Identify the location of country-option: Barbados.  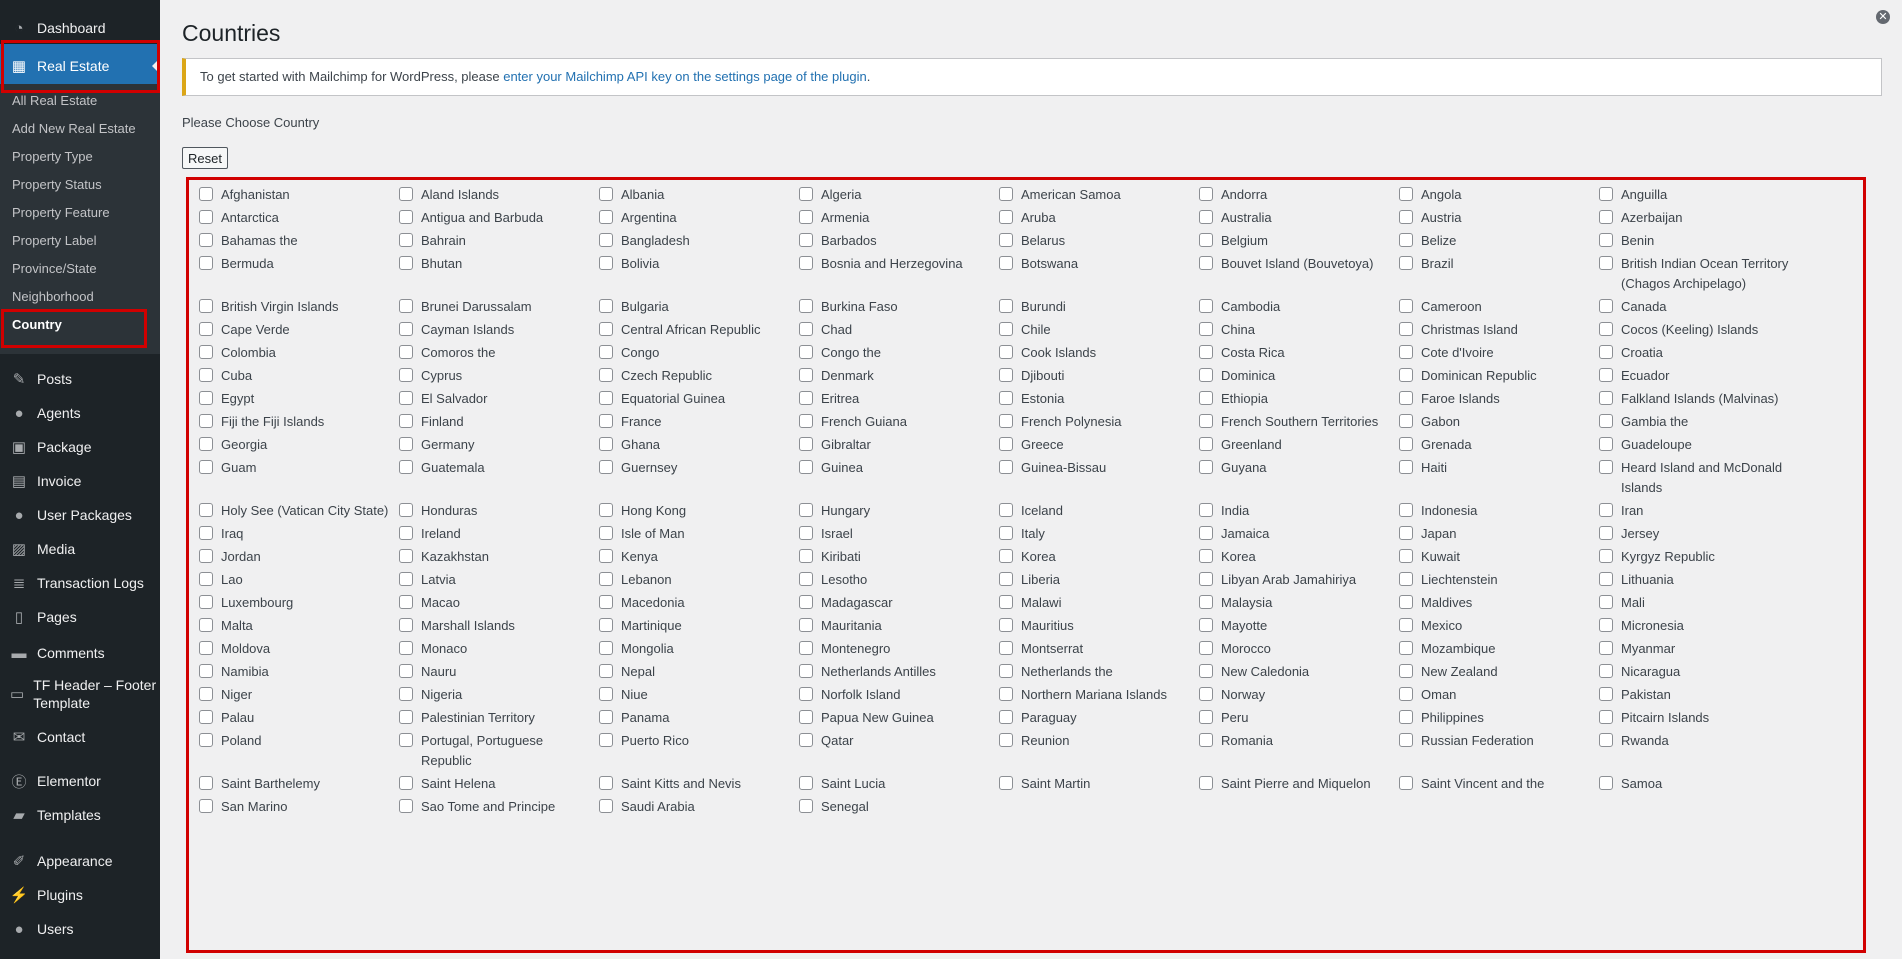
(899, 241).